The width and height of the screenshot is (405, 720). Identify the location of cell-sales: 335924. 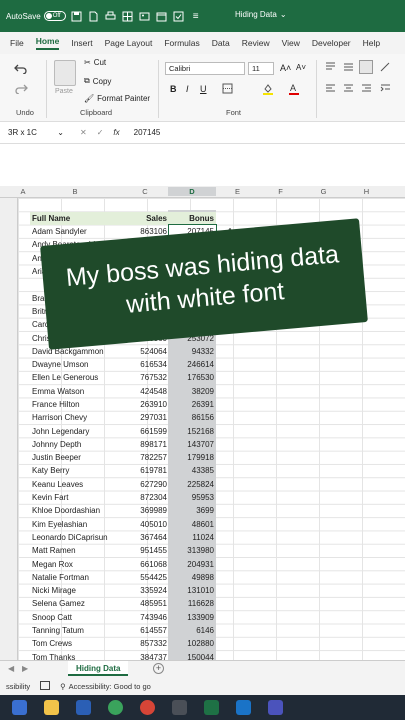
(145, 590).